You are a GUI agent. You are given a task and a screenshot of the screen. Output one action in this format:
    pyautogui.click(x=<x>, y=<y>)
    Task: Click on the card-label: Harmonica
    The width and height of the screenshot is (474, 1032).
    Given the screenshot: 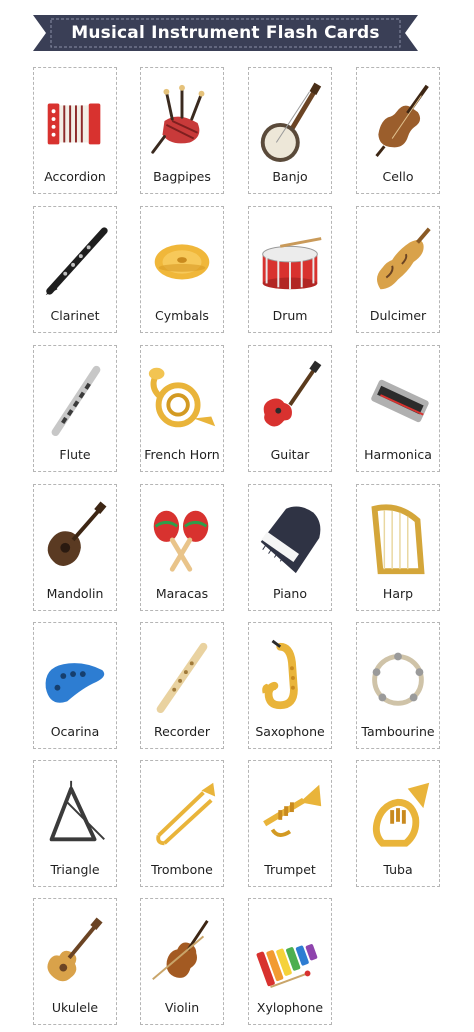 What is the action you would take?
    pyautogui.click(x=398, y=454)
    